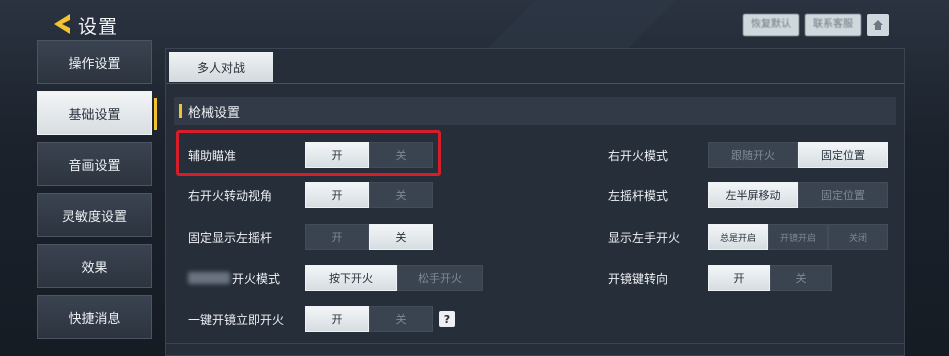 This screenshot has height=356, width=949. Describe the element at coordinates (214, 113) in the screenshot. I see `section-title: 枪械设置` at that location.